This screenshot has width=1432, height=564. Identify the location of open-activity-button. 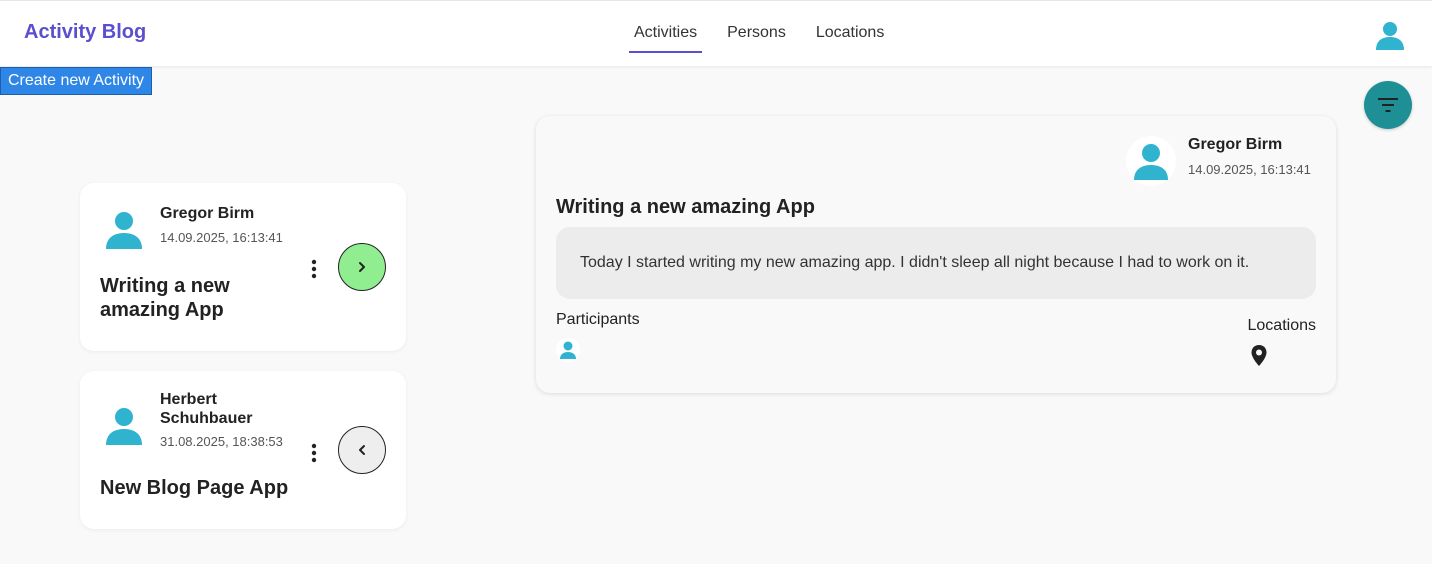
(362, 267).